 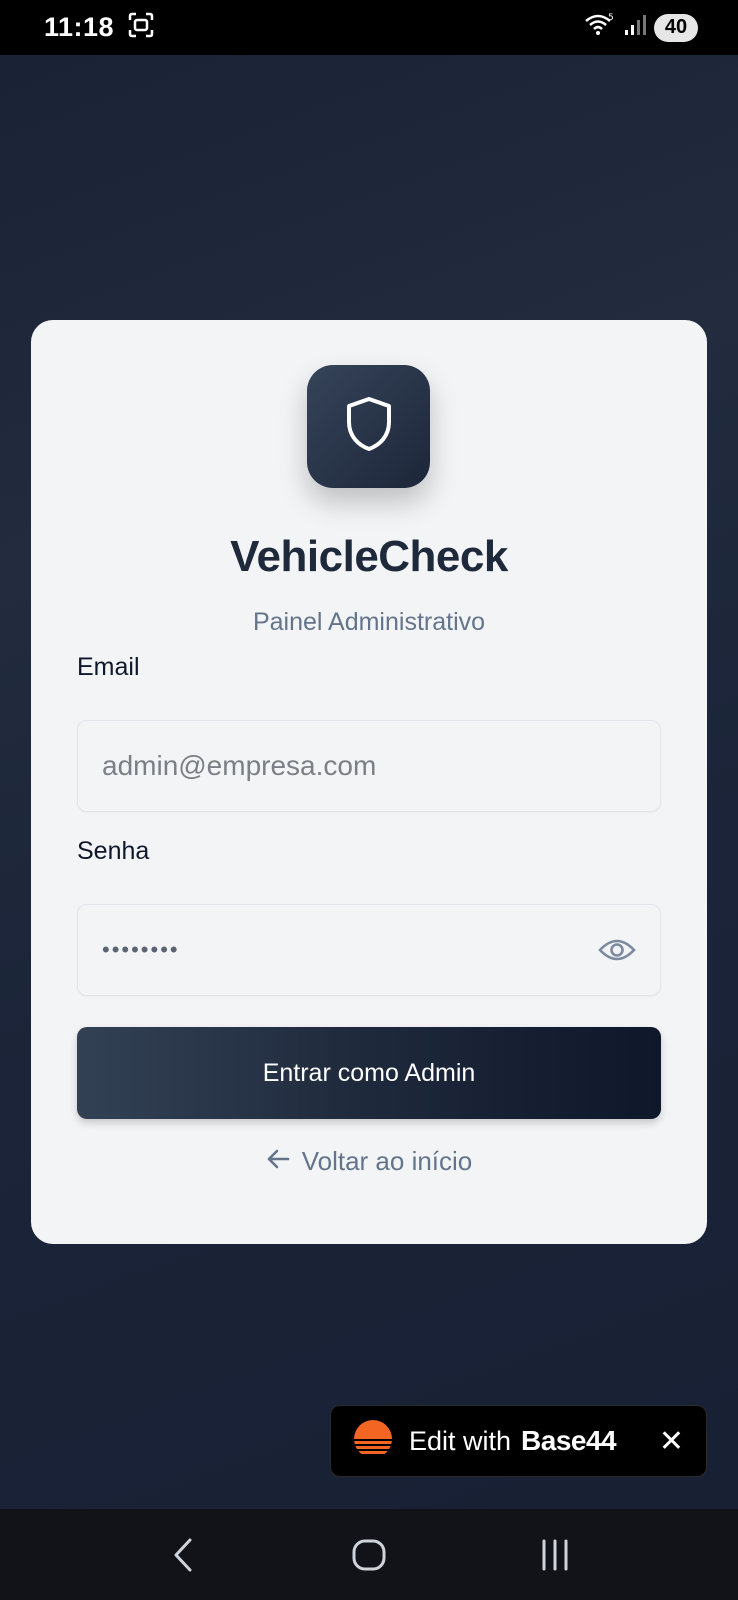 What do you see at coordinates (239, 765) in the screenshot?
I see `email-placeholder: admin@empresa.com` at bounding box center [239, 765].